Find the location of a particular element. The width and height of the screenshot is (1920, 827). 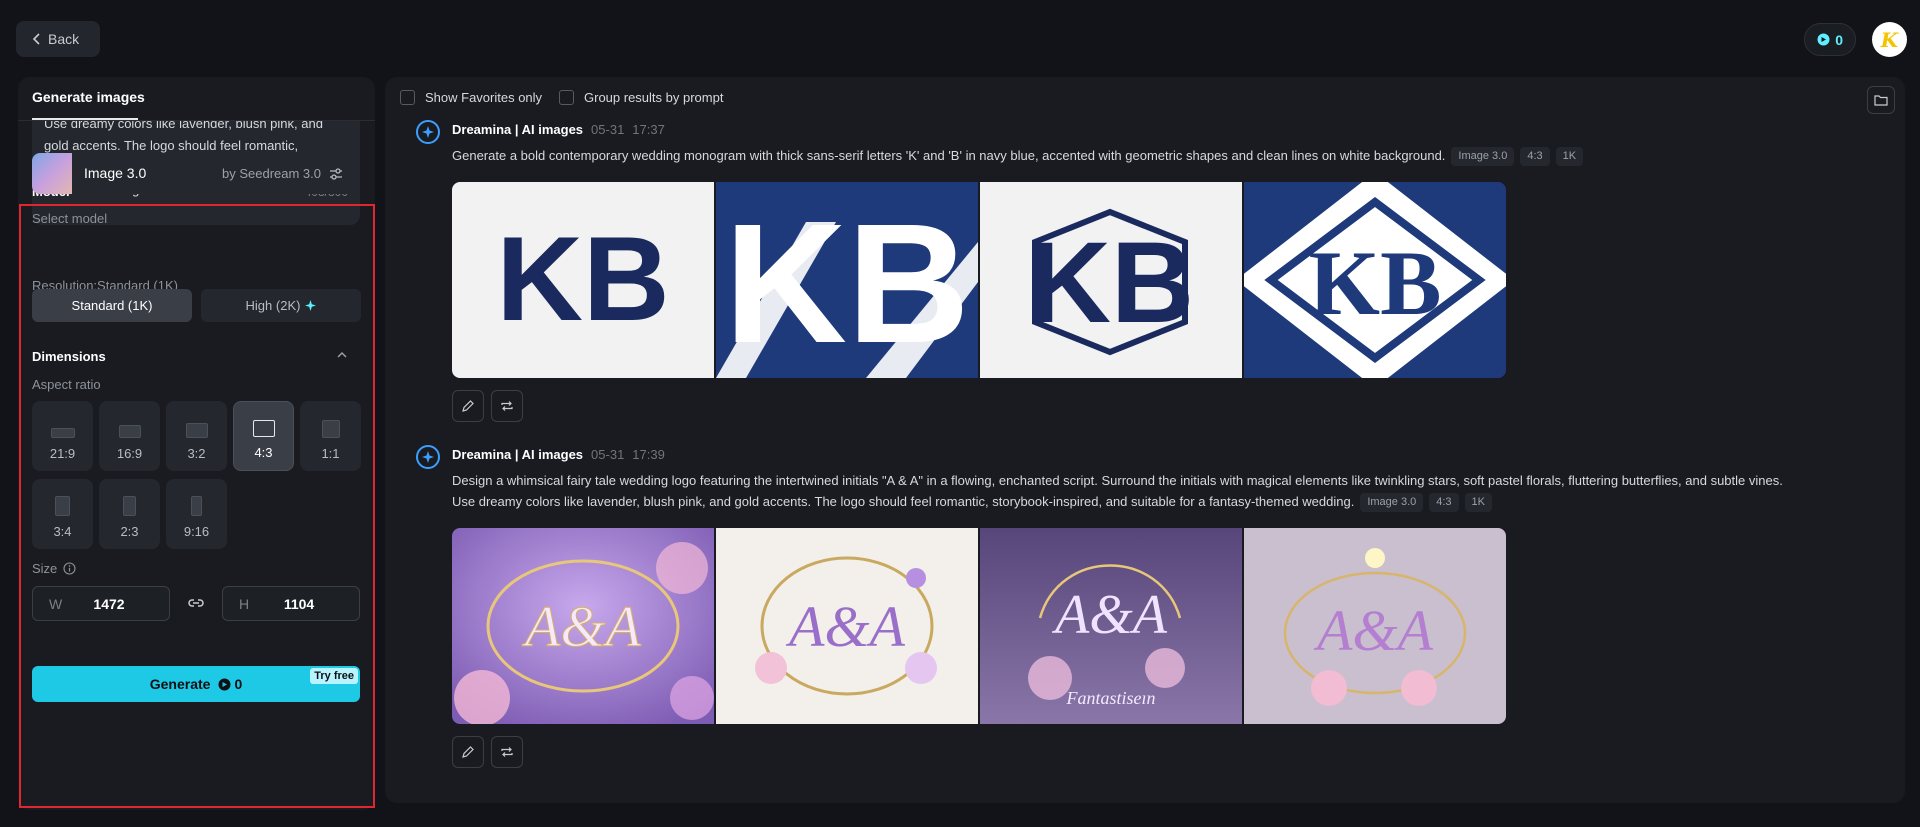

result-image-aa-4: A&A is located at coordinates (1375, 626).